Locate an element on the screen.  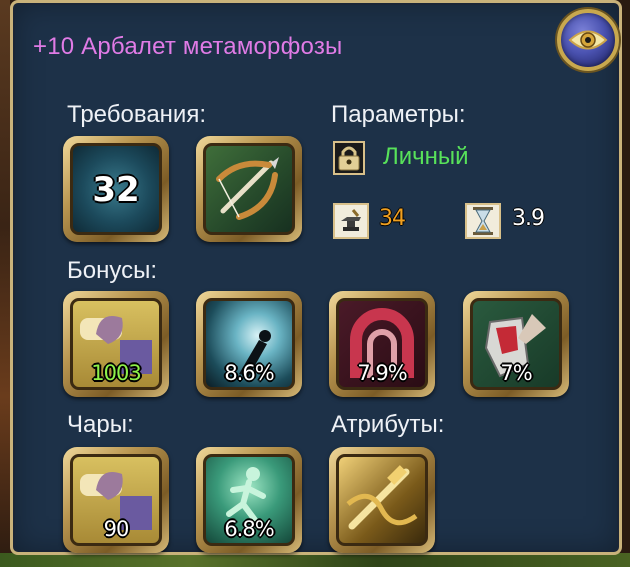
item-title: +10 Арбалет метаморфозы is located at coordinates (188, 46).